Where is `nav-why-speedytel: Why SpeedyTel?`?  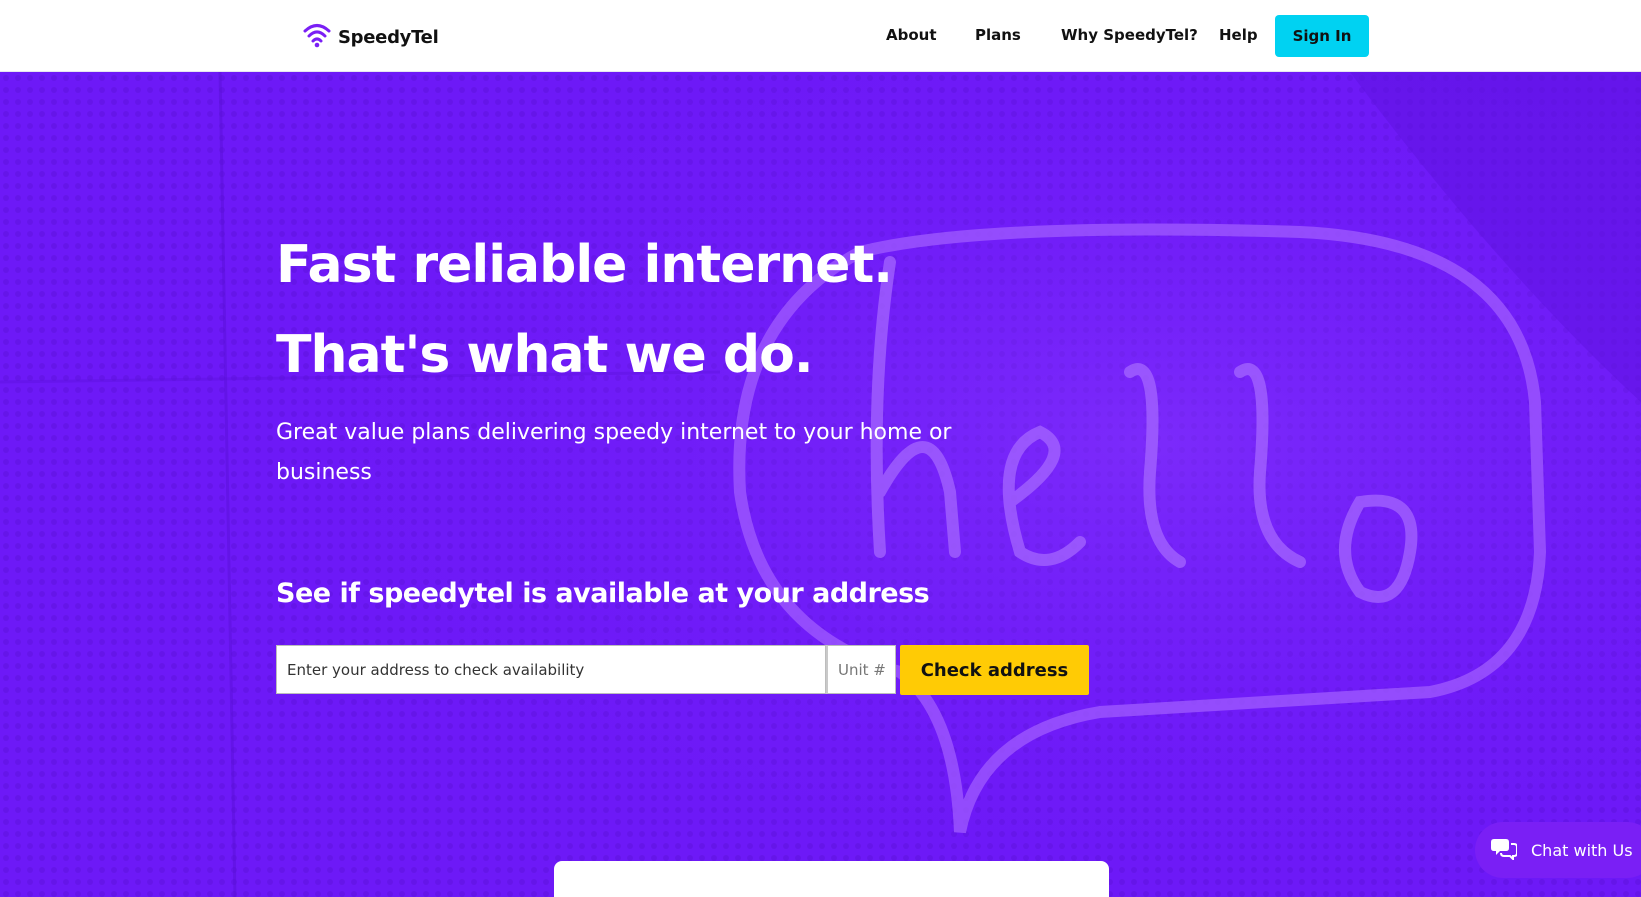 nav-why-speedytel: Why SpeedyTel? is located at coordinates (1129, 35).